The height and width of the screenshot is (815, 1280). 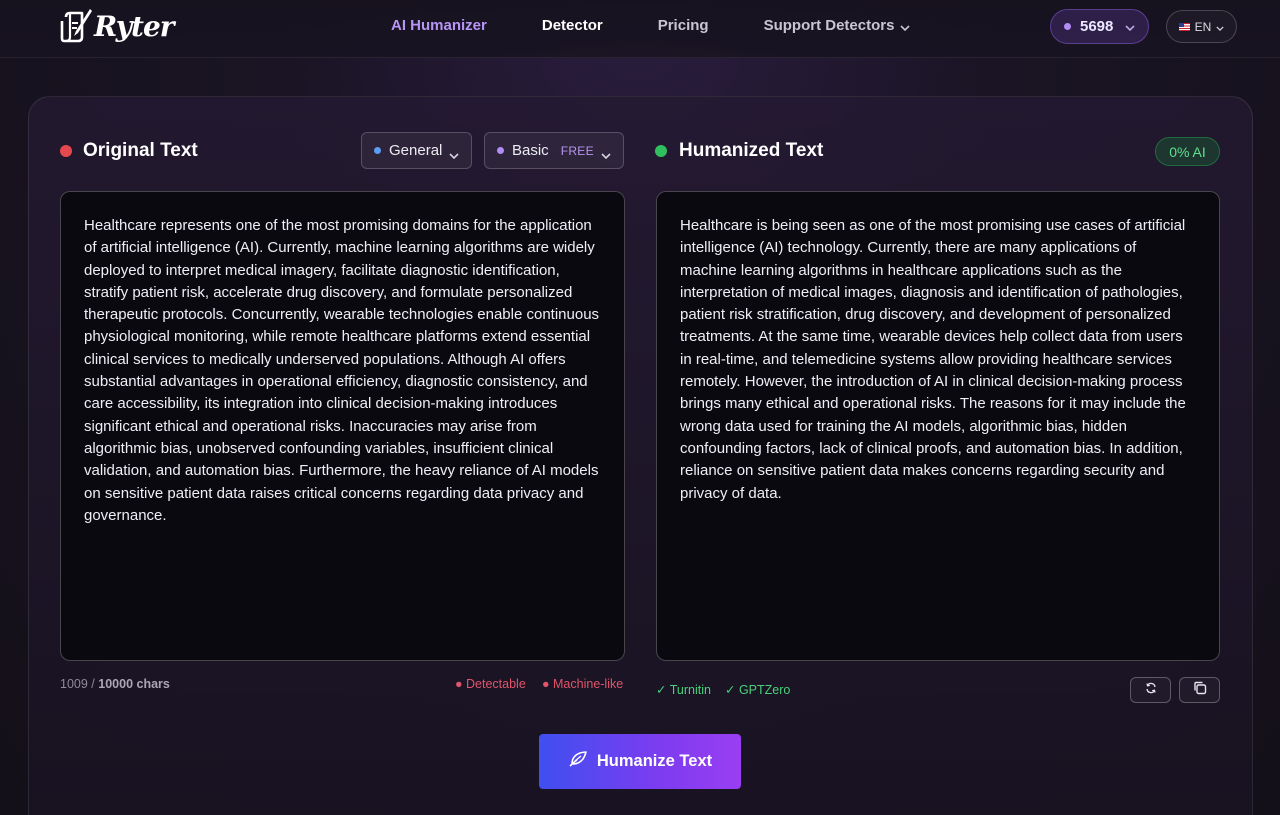 I want to click on logo-icon, so click(x=76, y=26).